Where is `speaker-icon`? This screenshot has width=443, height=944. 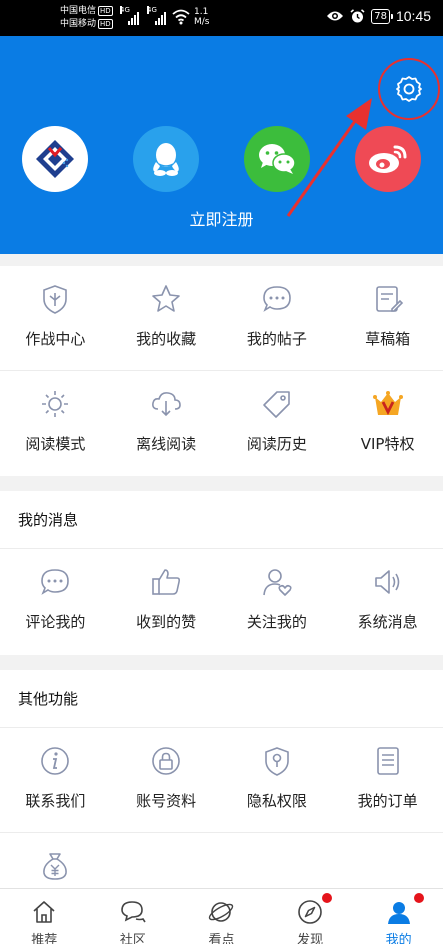 speaker-icon is located at coordinates (386, 582).